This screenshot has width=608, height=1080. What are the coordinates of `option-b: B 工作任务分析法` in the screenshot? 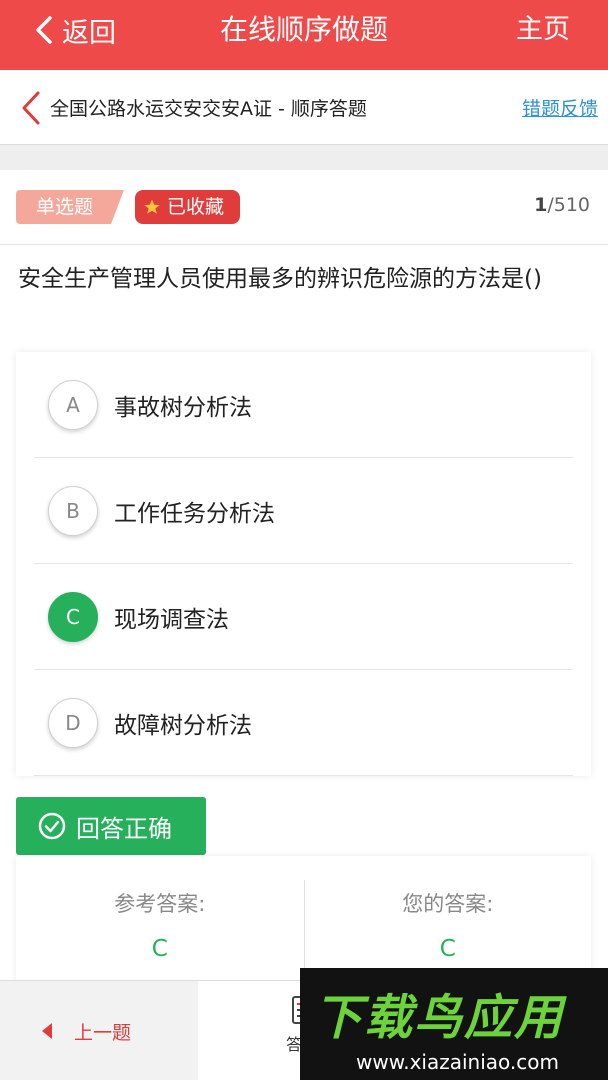 It's located at (303, 511).